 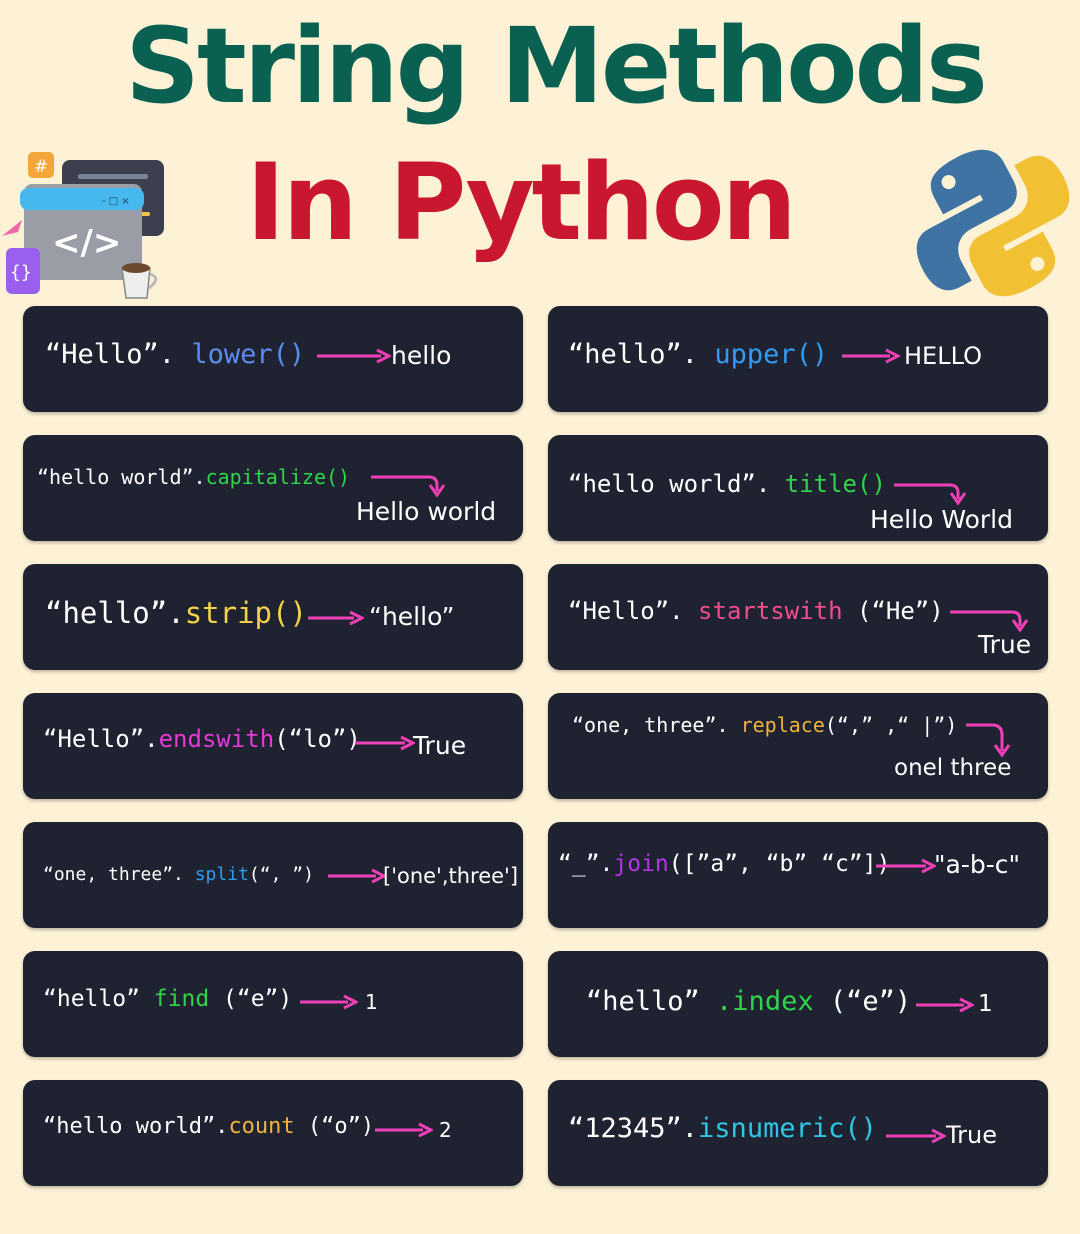 I want to click on page-title-line-1: String Methods, so click(x=556, y=66).